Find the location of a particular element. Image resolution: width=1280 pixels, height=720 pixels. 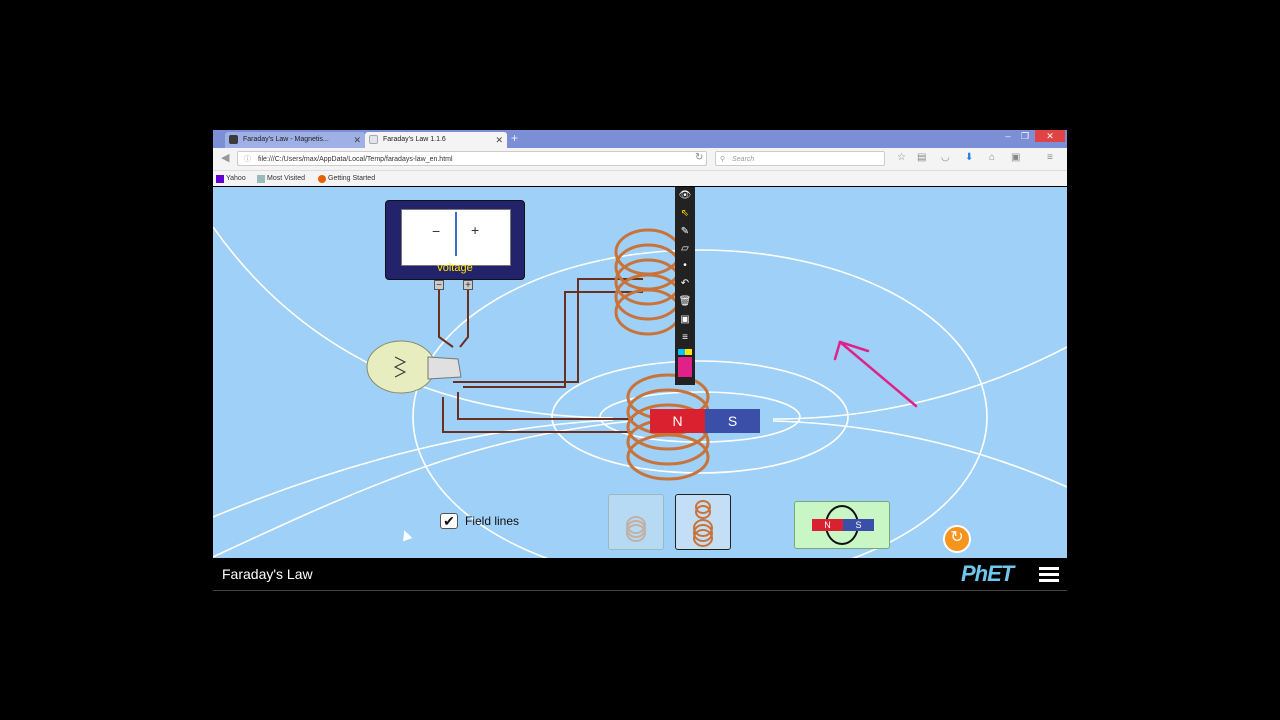

voltmeter-face: − + is located at coordinates (456, 237).